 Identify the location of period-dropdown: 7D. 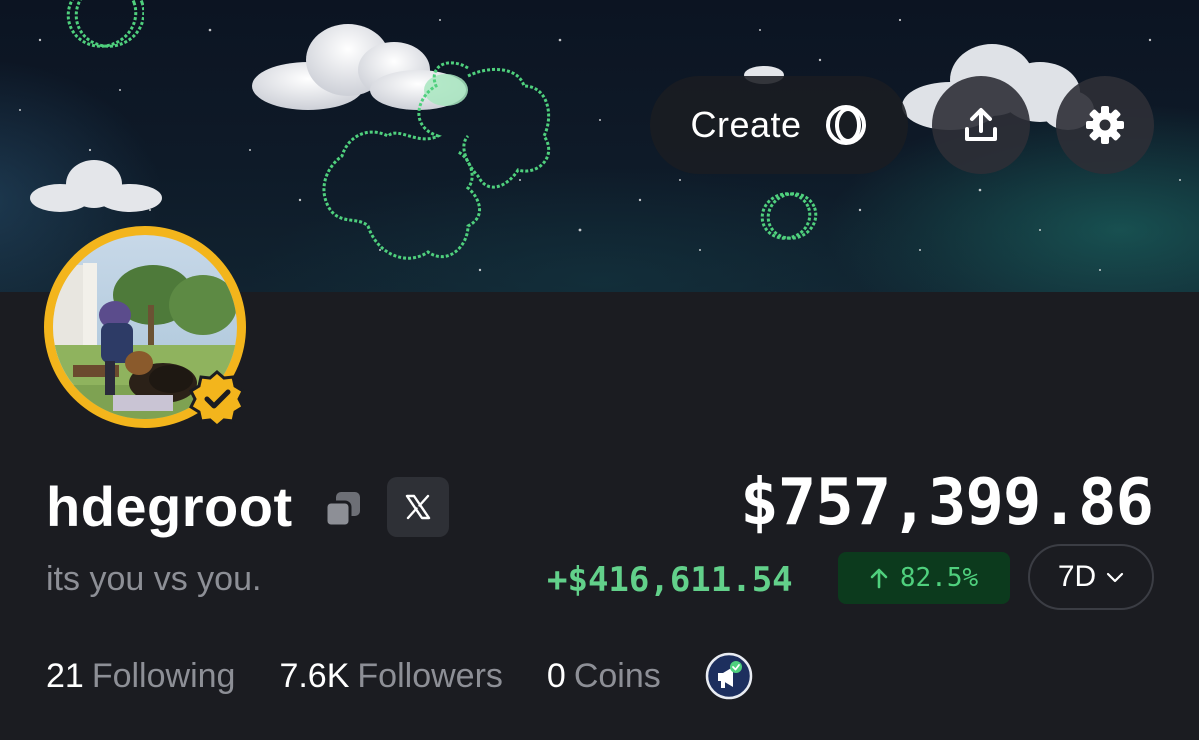
(1091, 577).